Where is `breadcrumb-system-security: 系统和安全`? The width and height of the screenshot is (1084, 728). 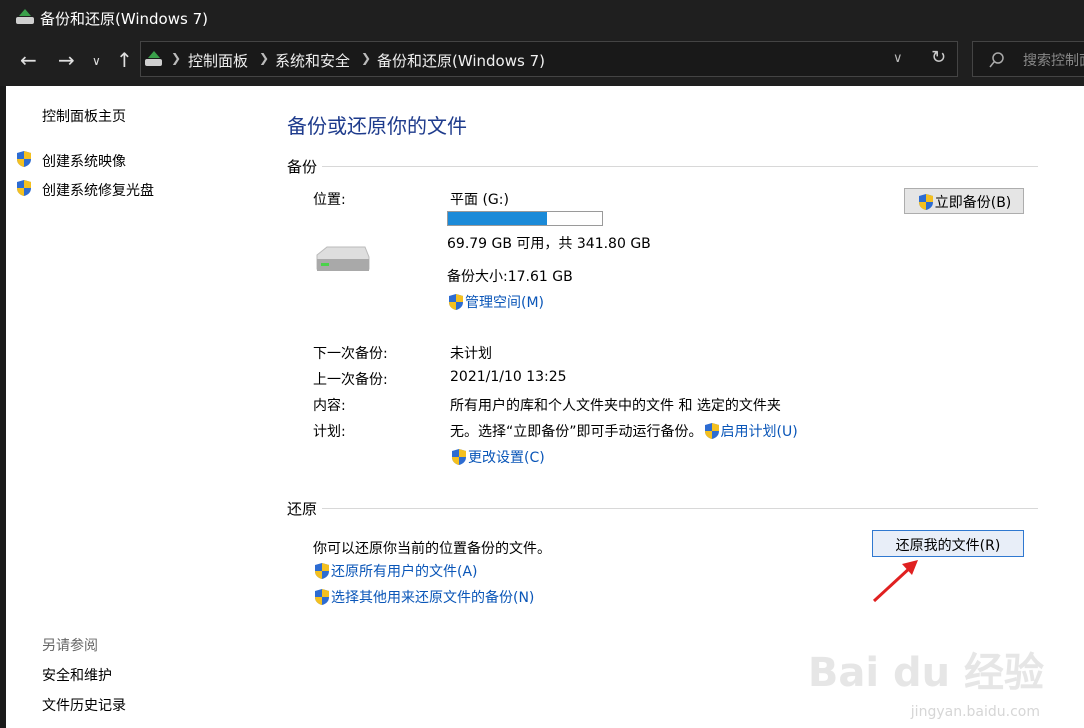 breadcrumb-system-security: 系统和安全 is located at coordinates (312, 60).